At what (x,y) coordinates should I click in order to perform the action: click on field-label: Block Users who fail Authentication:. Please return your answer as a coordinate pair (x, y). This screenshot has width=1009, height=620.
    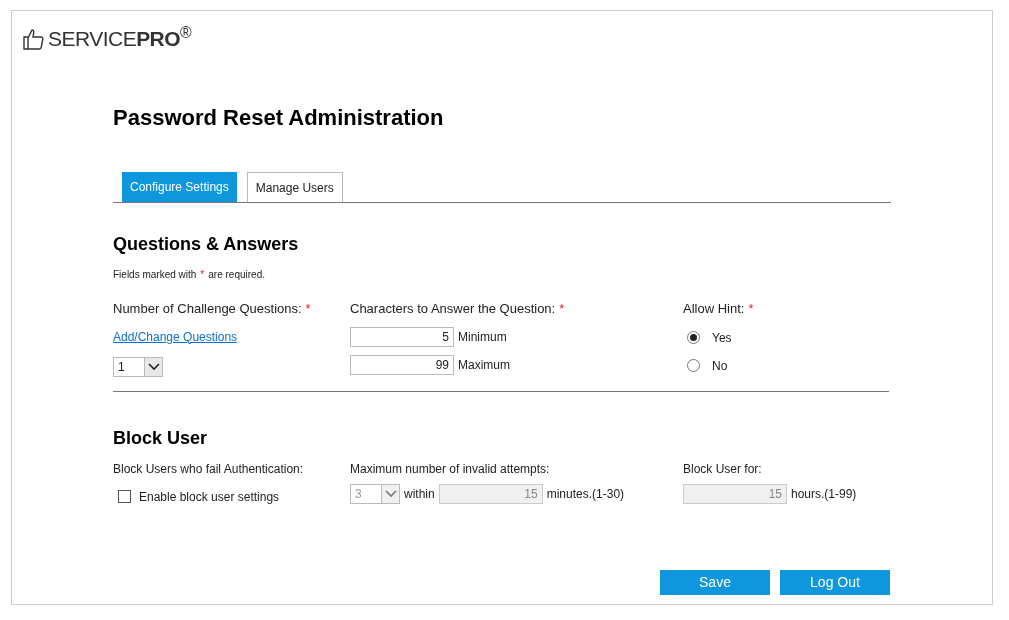
    Looking at the image, I should click on (209, 469).